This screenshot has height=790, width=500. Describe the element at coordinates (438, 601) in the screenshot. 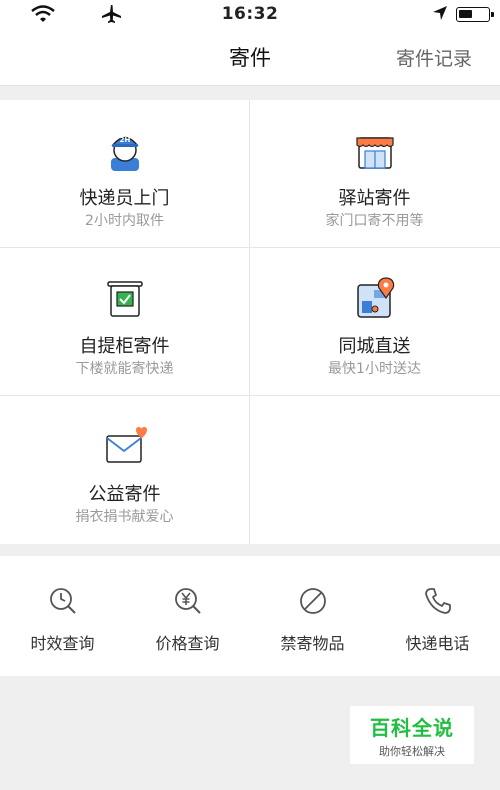

I see `phone-icon` at that location.